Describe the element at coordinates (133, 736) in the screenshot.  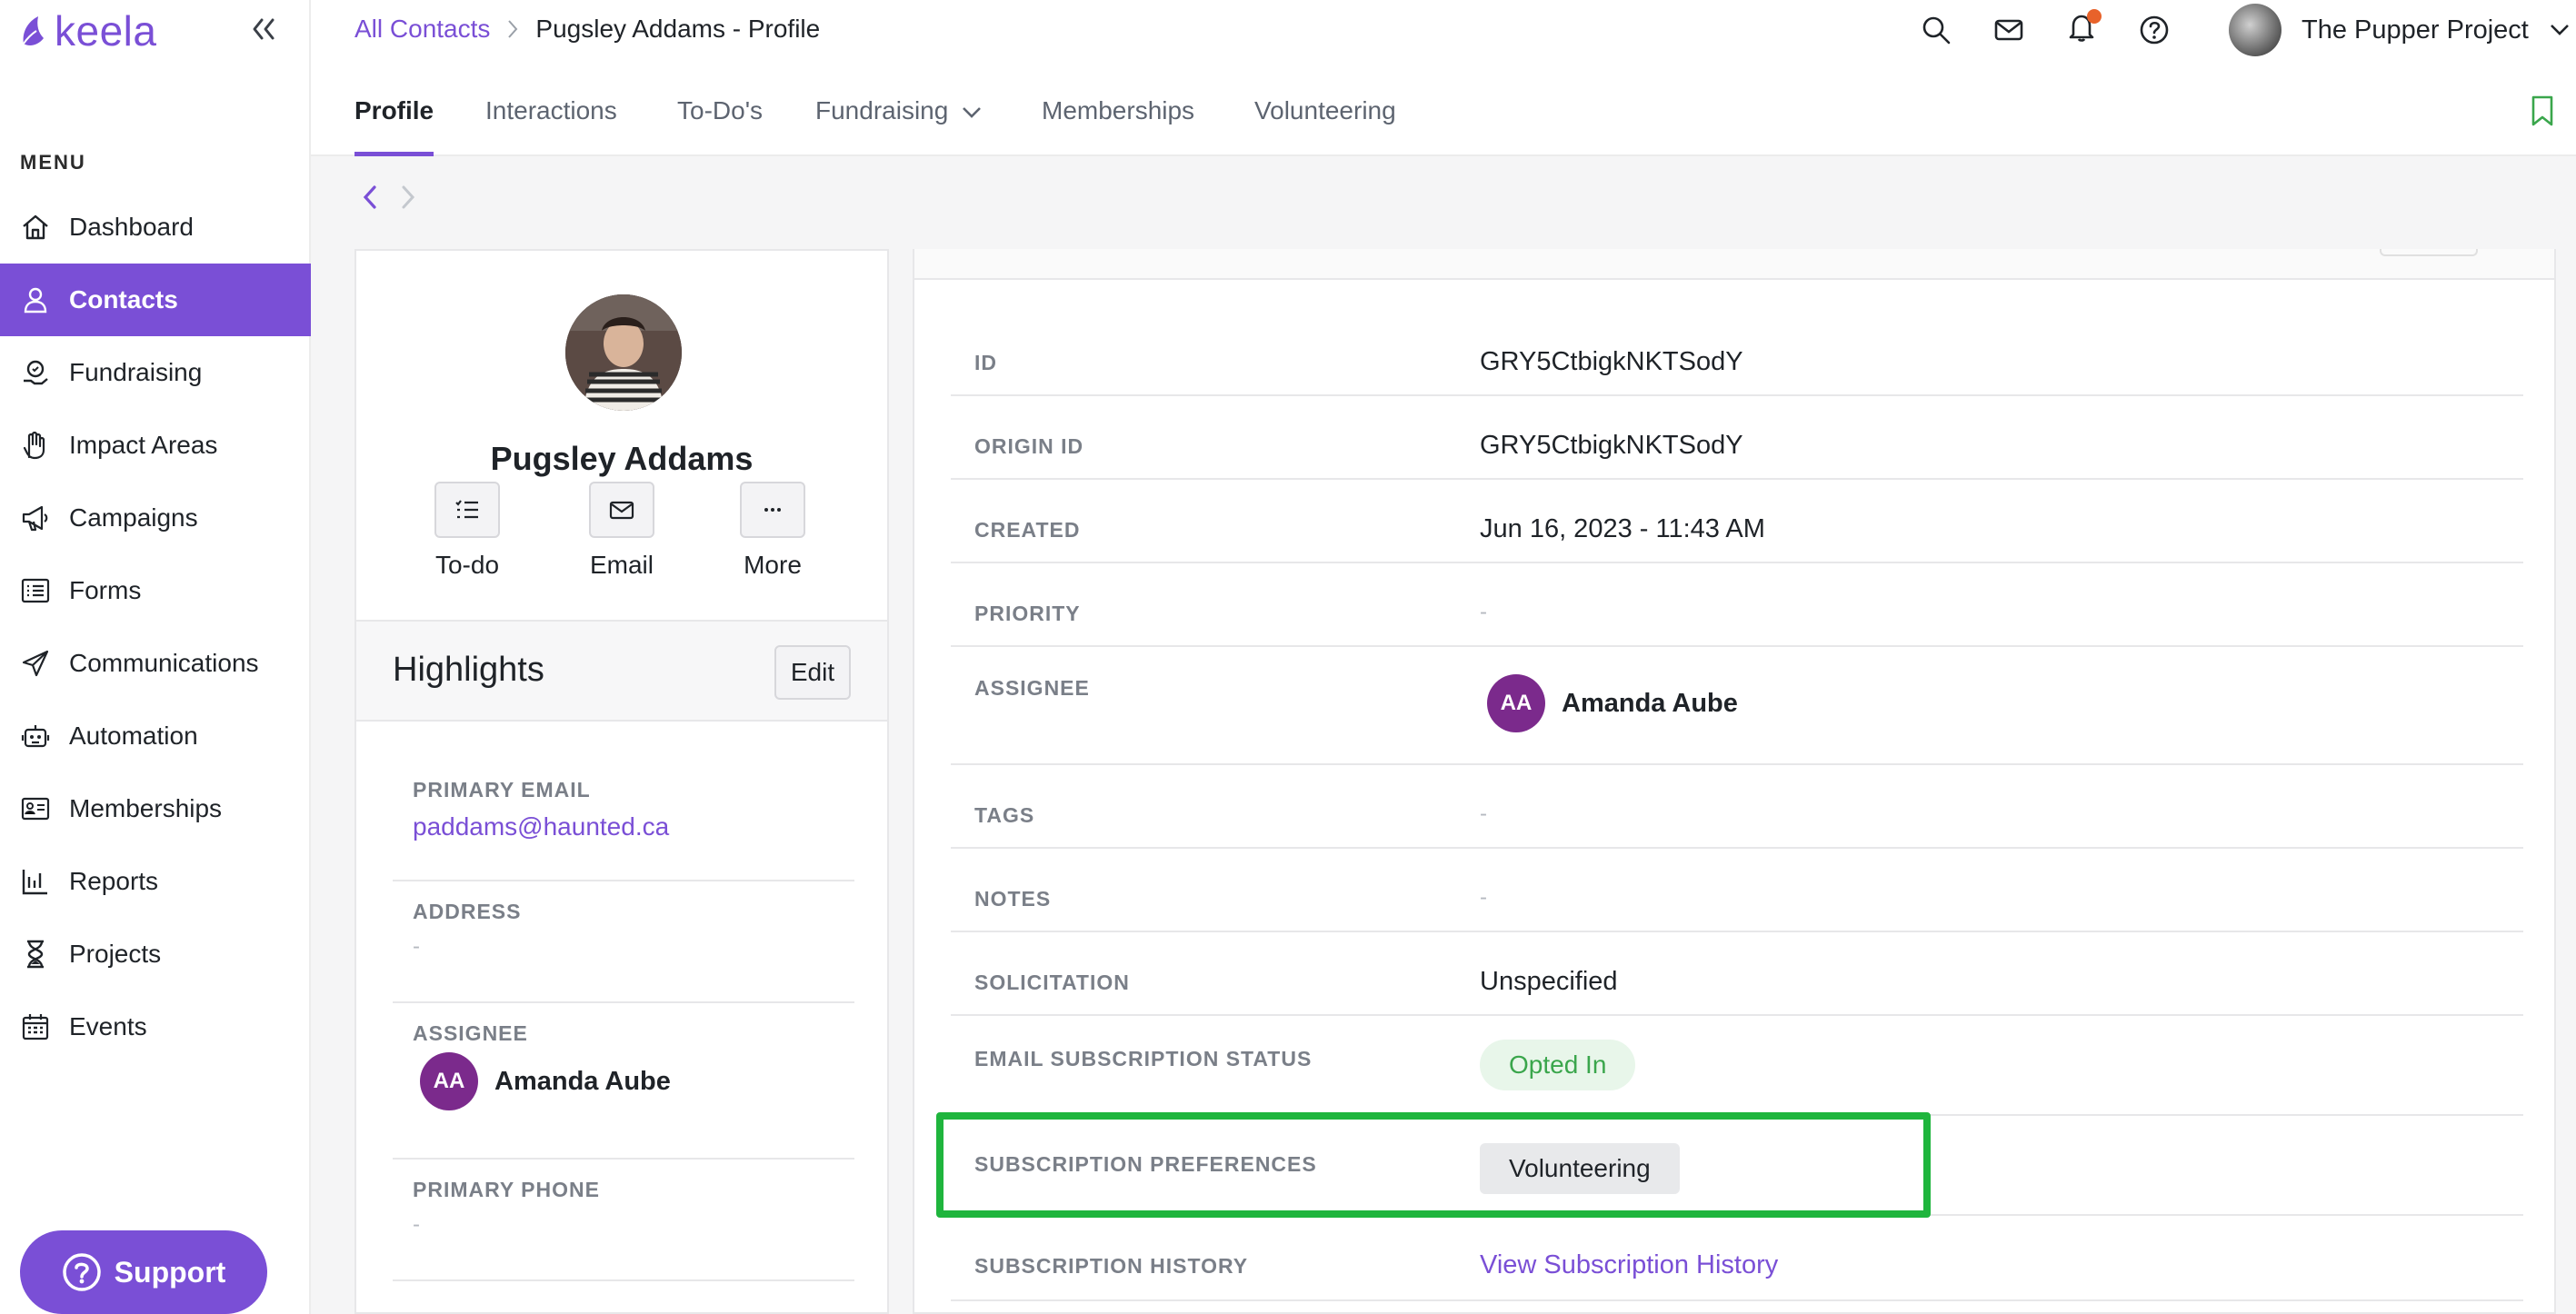
I see `sidebar-item-label: Automation` at that location.